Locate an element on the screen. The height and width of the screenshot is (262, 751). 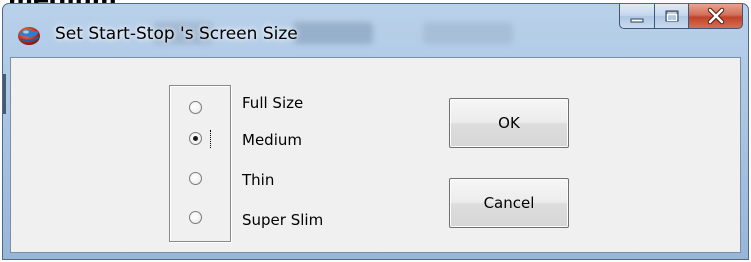
ok-button: OK is located at coordinates (509, 123).